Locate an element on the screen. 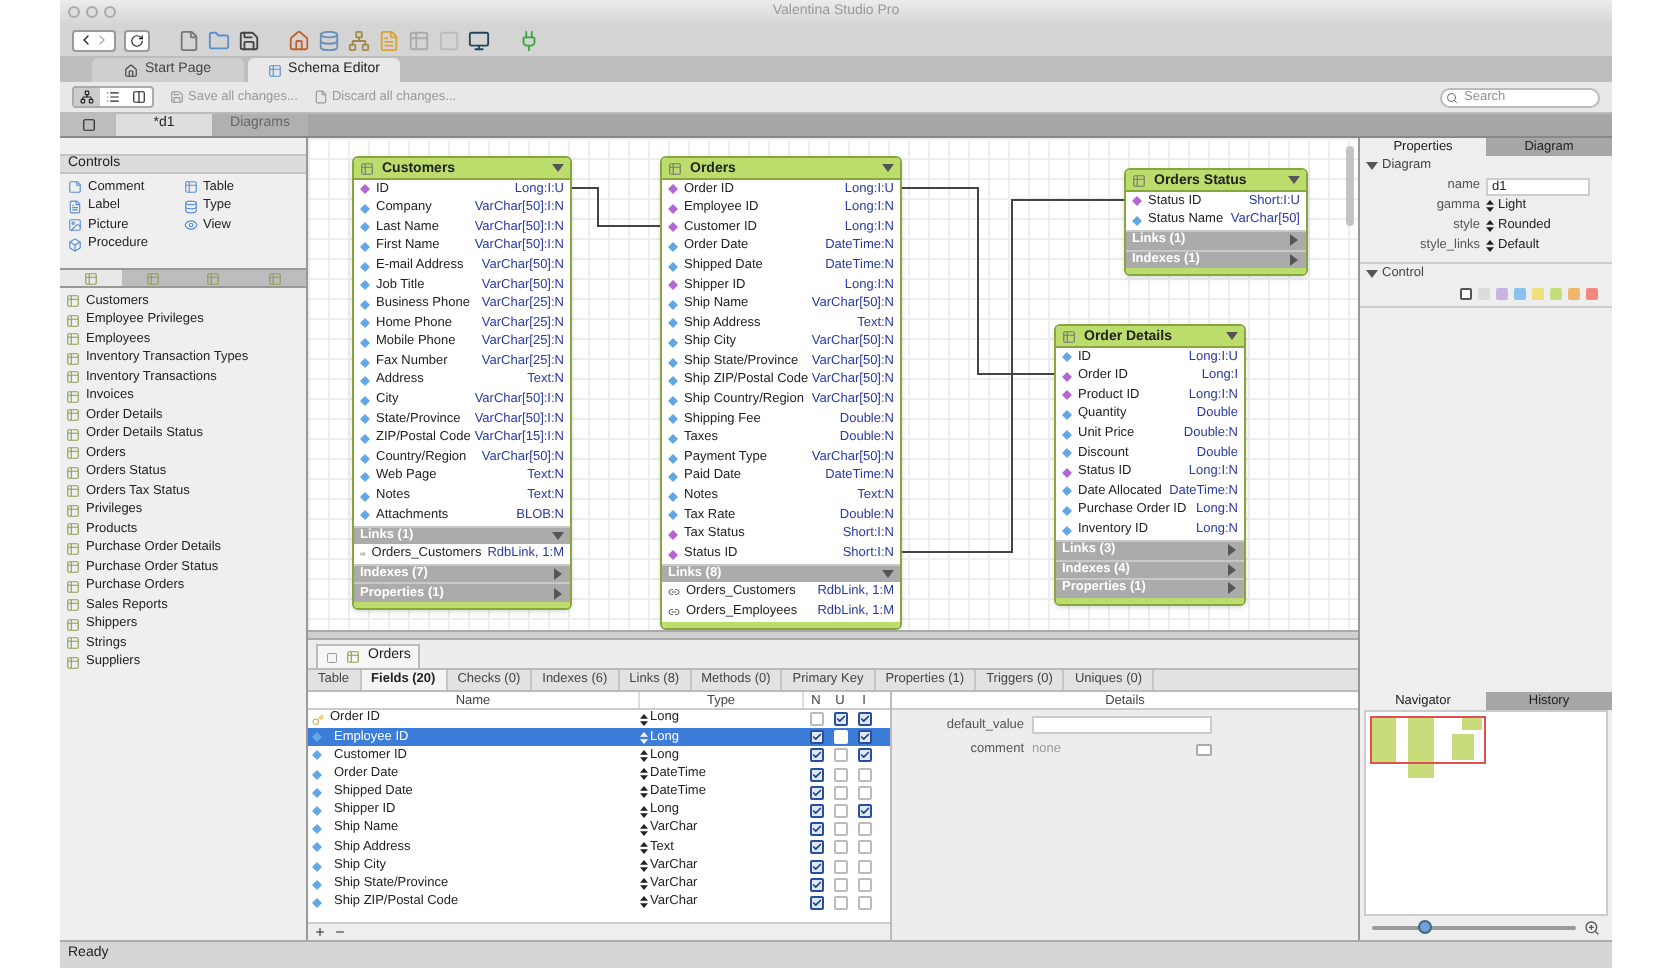 This screenshot has width=1672, height=968. panel-menu-button is located at coordinates (88, 125).